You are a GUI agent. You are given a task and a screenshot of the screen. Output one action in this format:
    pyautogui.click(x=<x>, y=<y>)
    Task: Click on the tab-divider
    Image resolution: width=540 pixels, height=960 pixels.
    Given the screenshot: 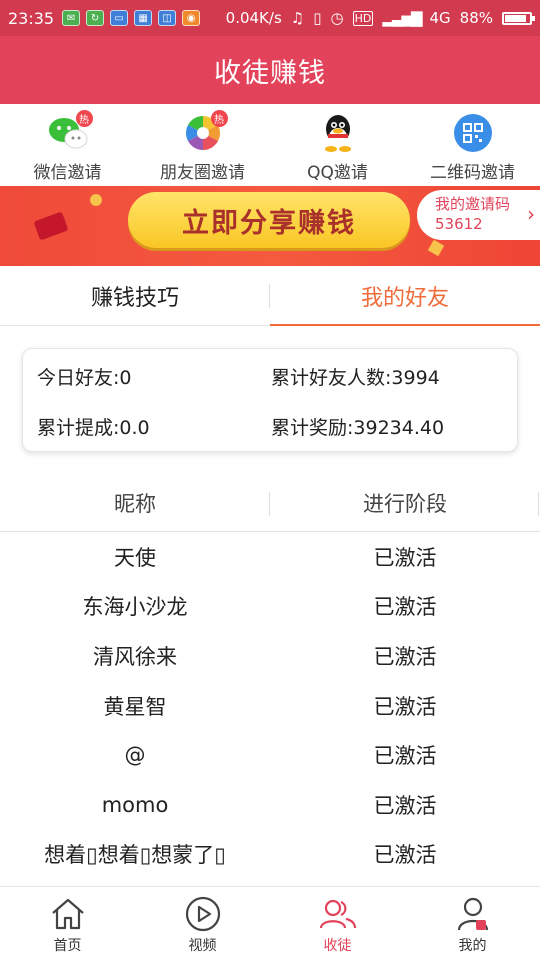 What is the action you would take?
    pyautogui.click(x=269, y=296)
    